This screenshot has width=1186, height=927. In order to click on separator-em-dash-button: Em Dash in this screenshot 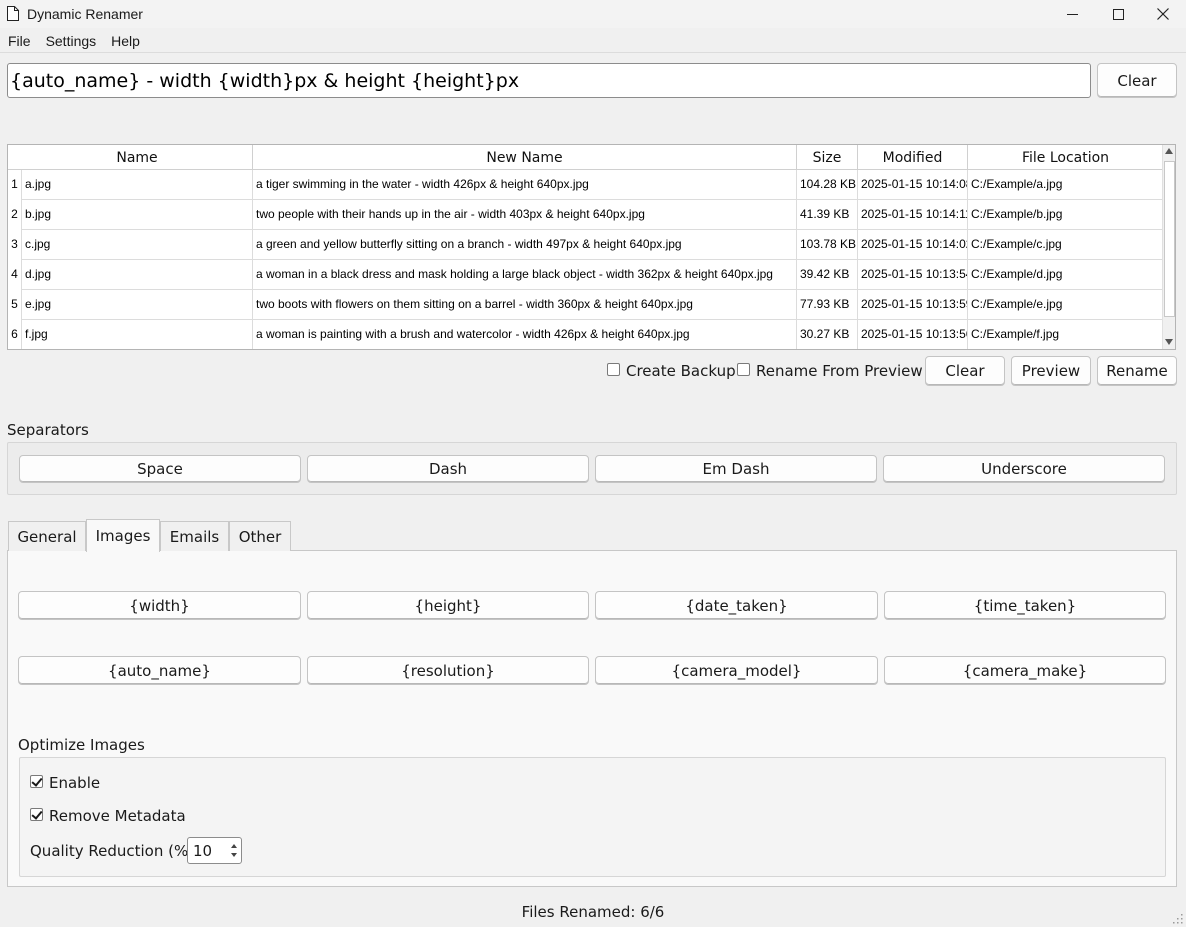, I will do `click(736, 469)`.